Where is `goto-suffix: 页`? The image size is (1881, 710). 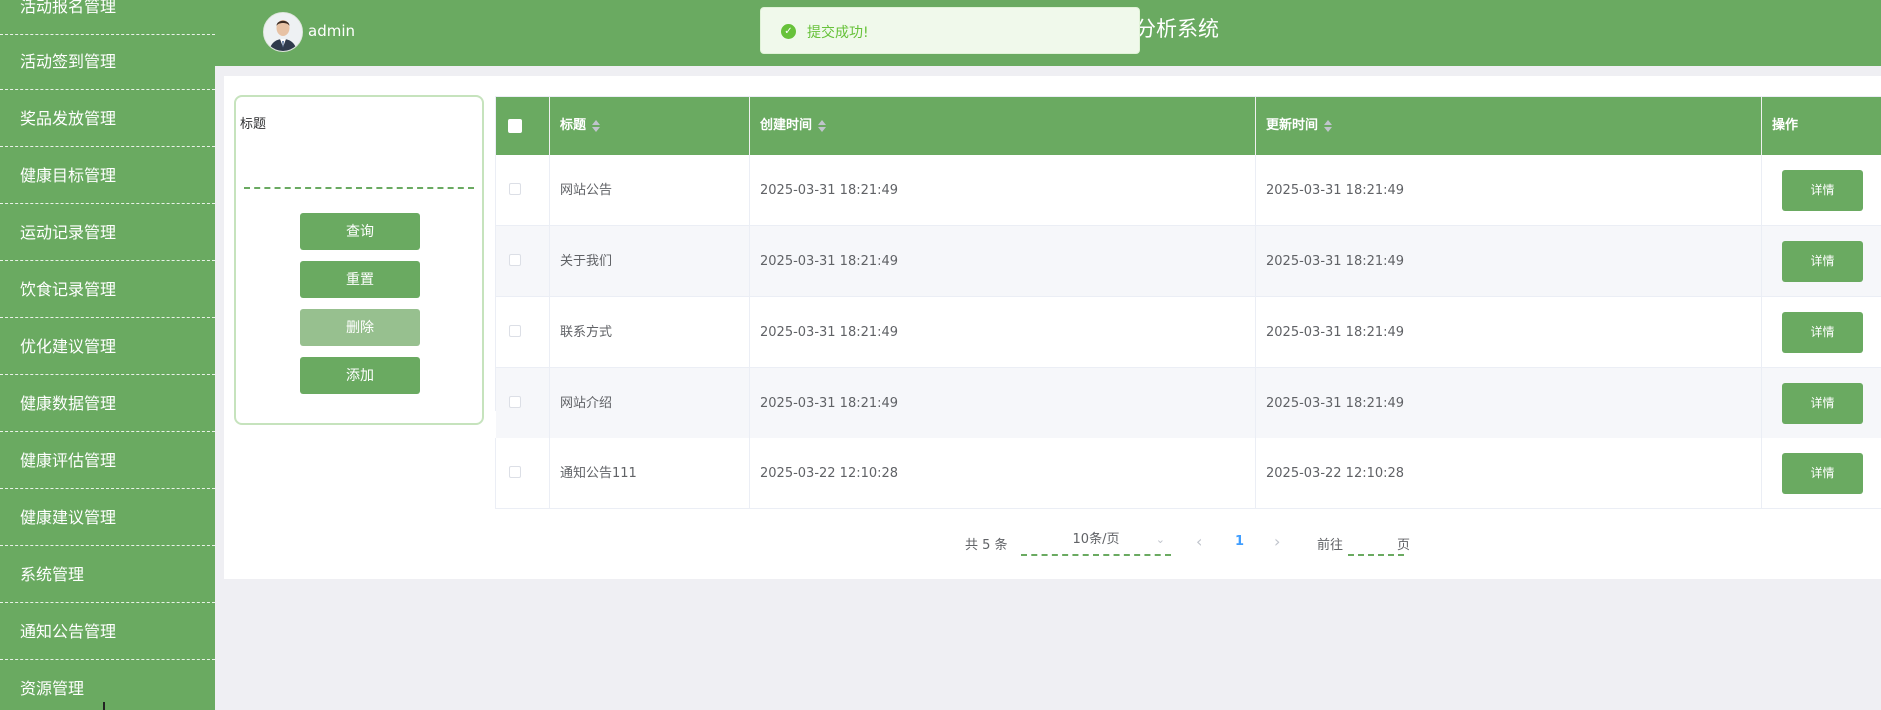
goto-suffix: 页 is located at coordinates (1404, 545).